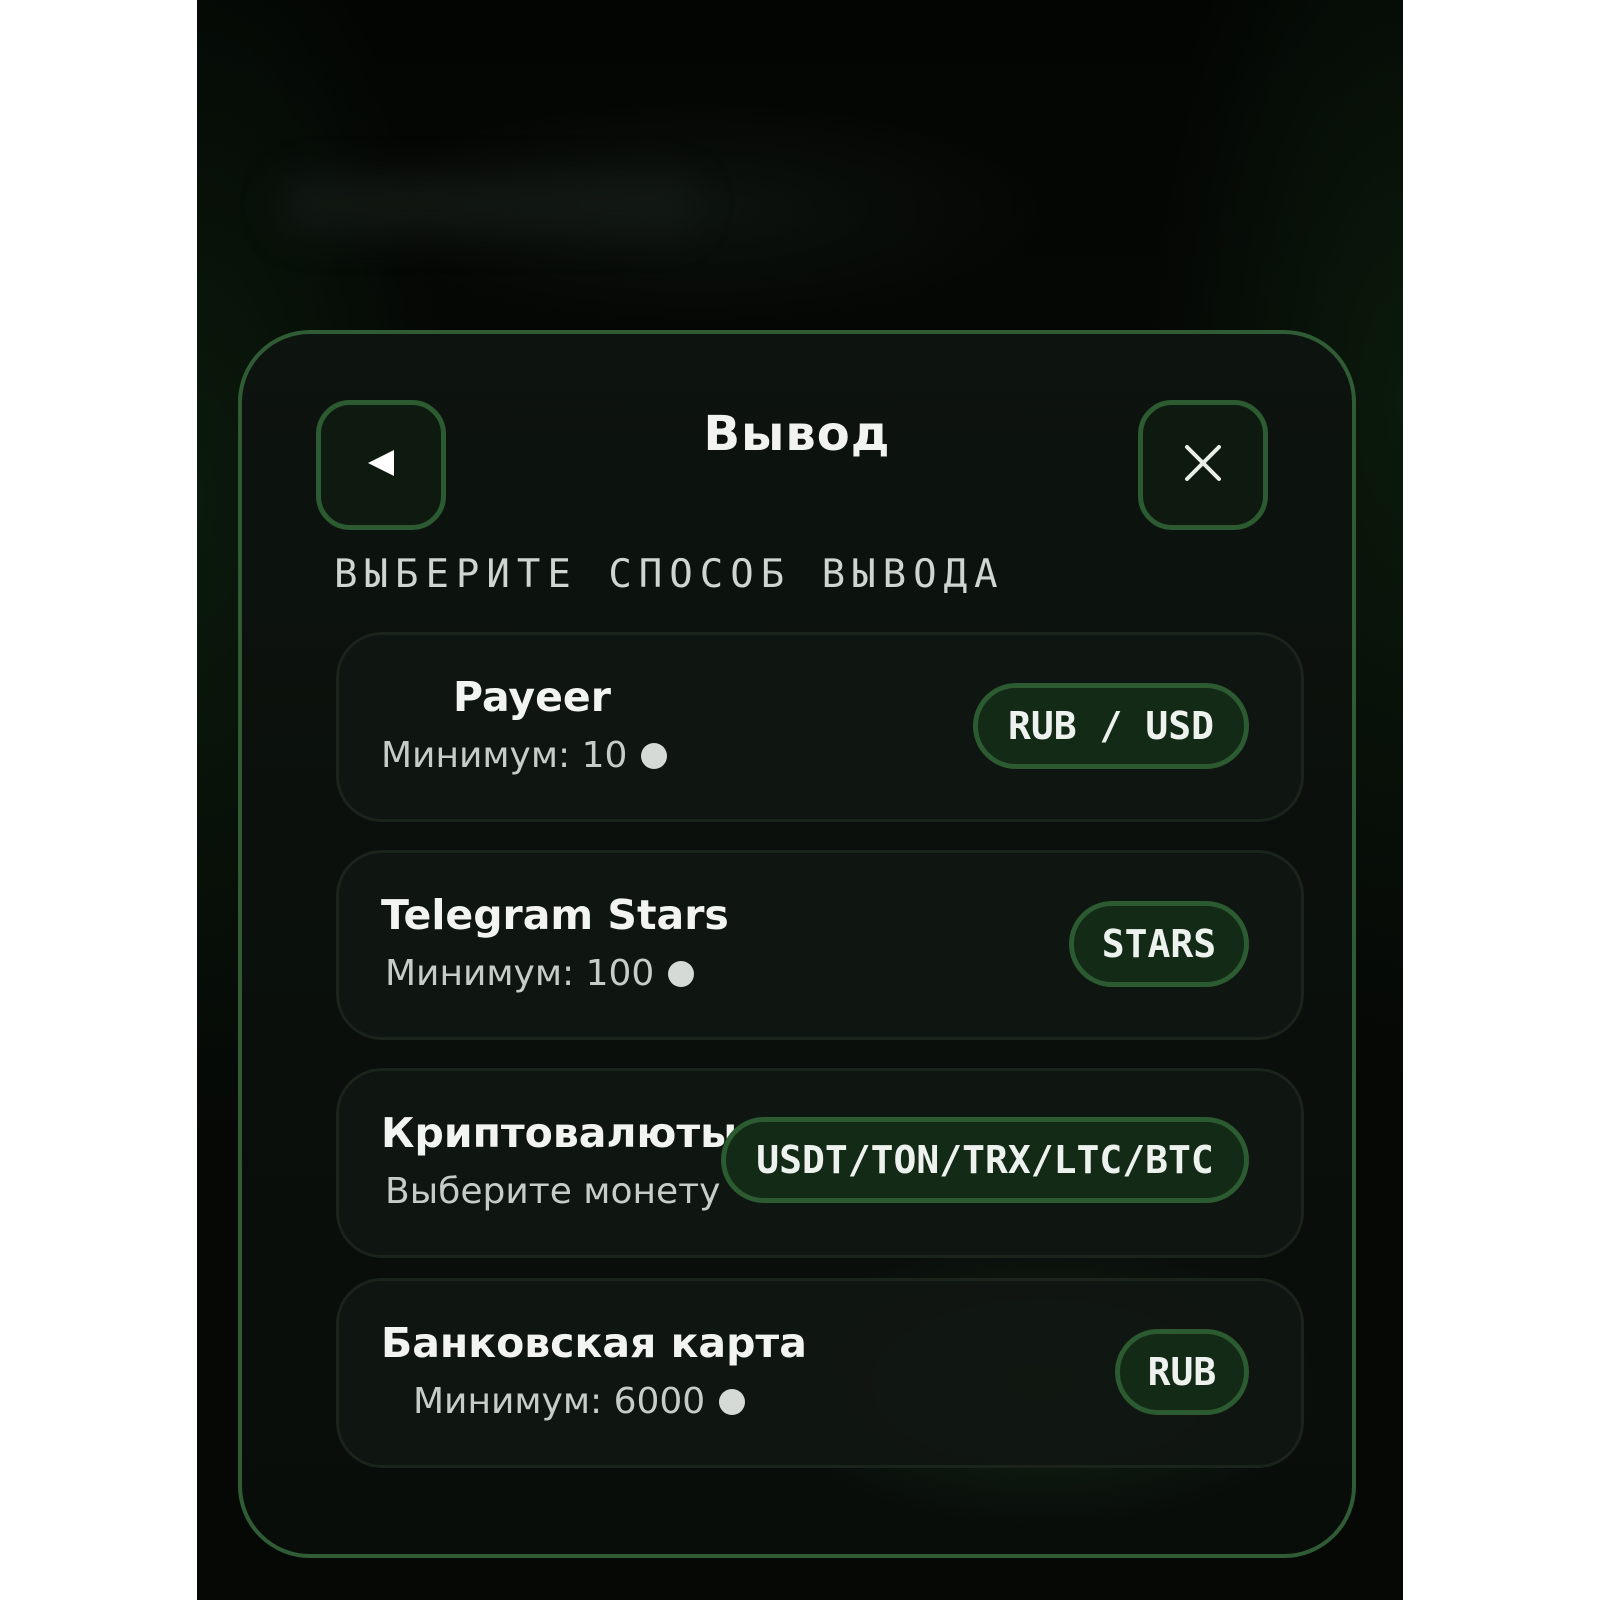  What do you see at coordinates (520, 973) in the screenshot?
I see `method-minimum-text: Минимум: 100` at bounding box center [520, 973].